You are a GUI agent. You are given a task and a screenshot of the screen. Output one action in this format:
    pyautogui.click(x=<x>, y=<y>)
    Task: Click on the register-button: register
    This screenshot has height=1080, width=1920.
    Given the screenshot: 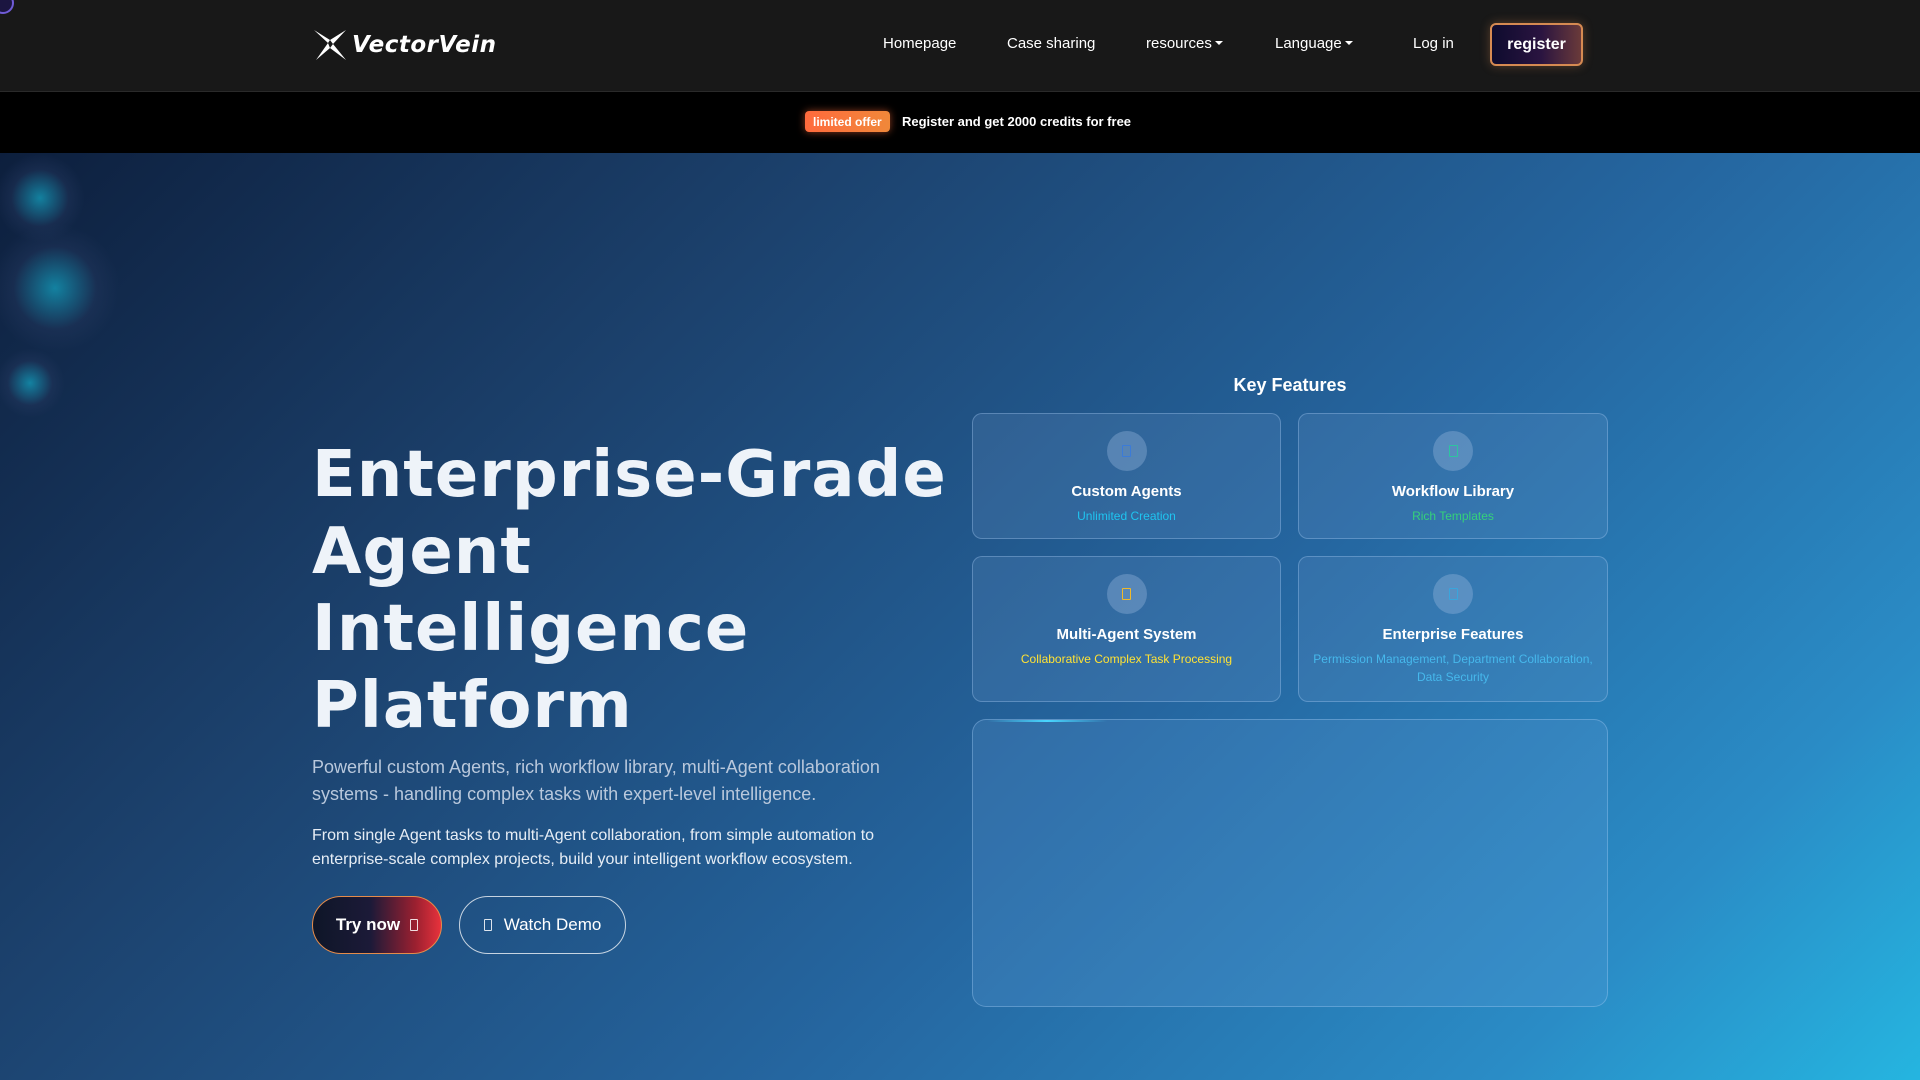 What is the action you would take?
    pyautogui.click(x=1536, y=44)
    